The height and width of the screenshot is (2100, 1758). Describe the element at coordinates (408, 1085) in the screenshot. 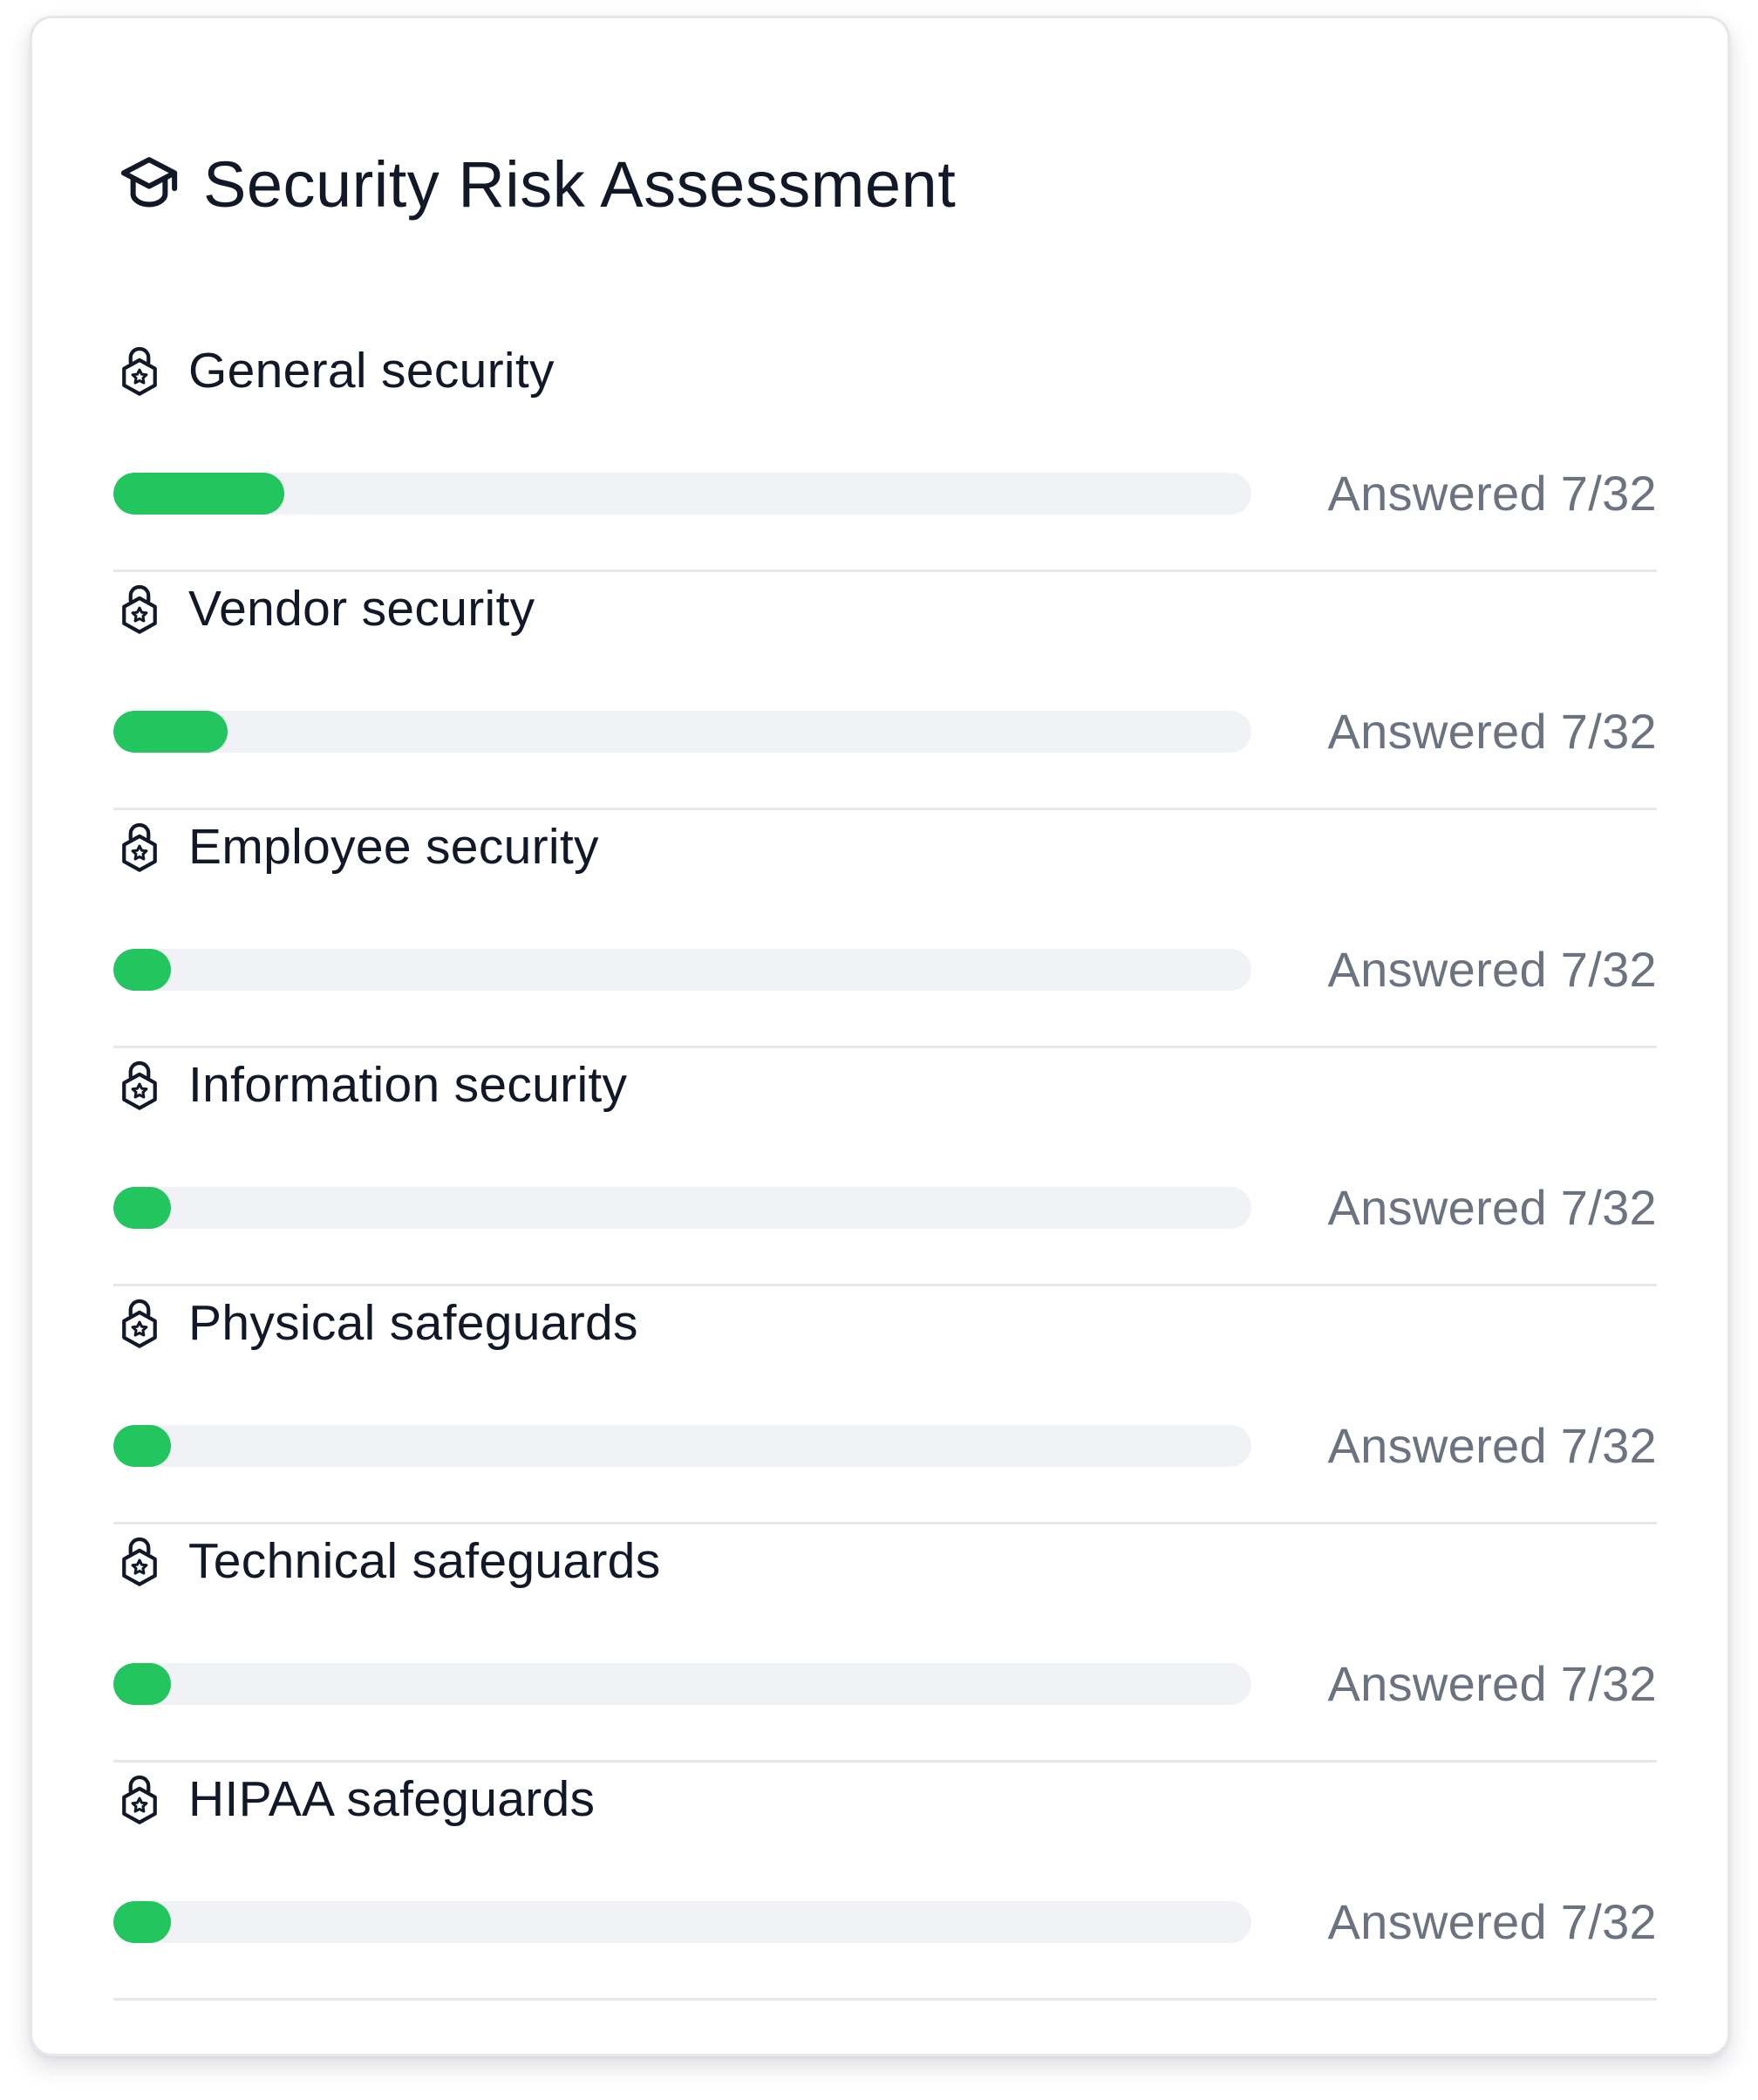

I see `section-title: Information security` at that location.